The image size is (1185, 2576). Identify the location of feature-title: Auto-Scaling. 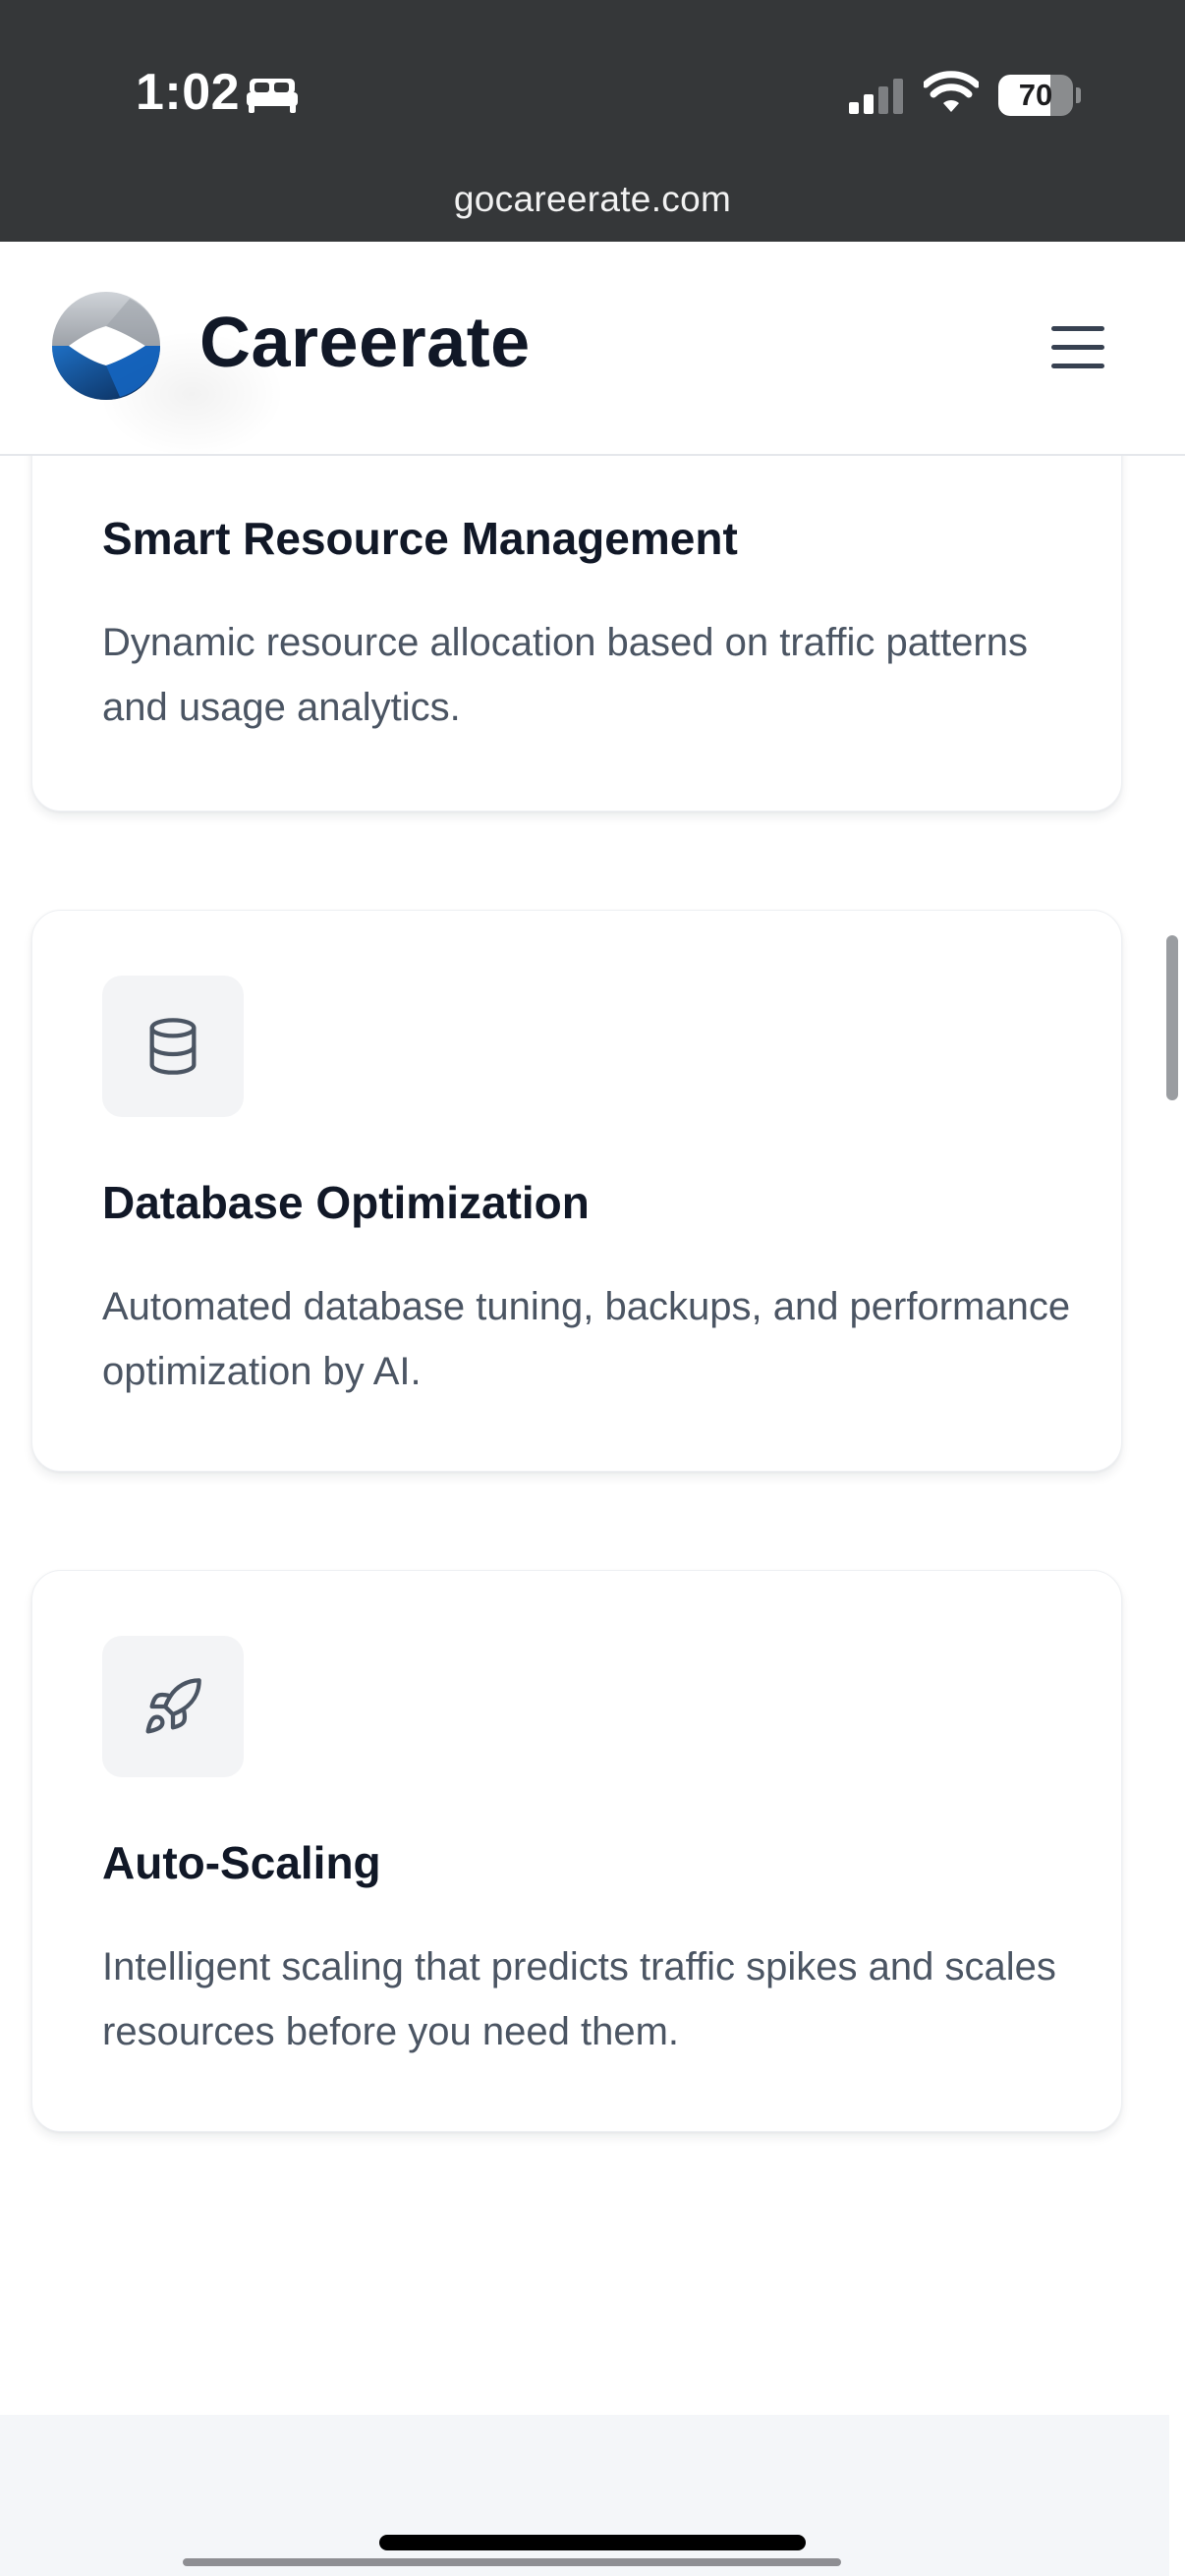
(242, 1862).